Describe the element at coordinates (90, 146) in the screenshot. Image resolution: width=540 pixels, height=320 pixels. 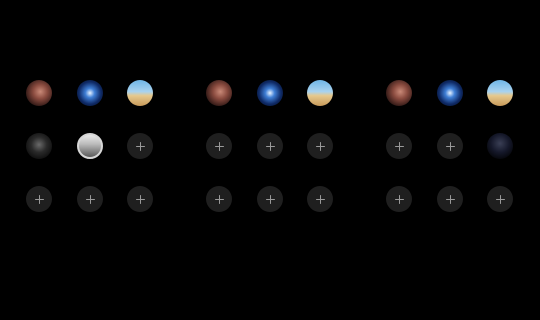
I see `profile-photo-man-icon` at that location.